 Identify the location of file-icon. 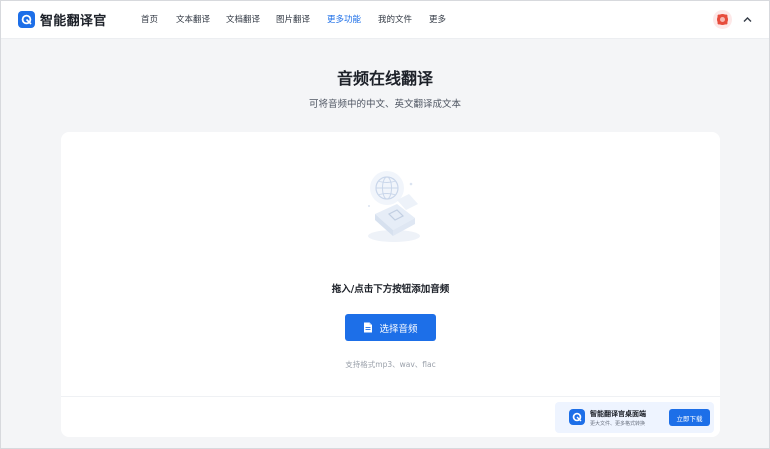
(368, 327).